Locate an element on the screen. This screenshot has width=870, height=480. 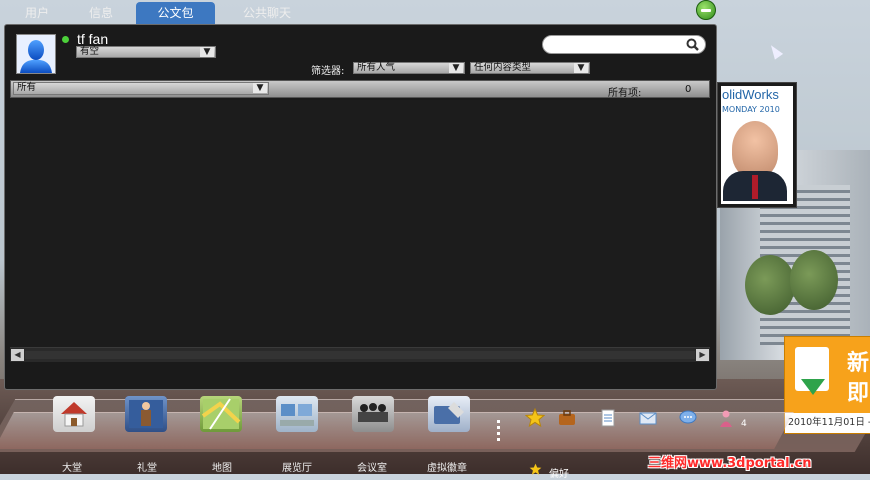
presenter-tie is located at coordinates (755, 187).